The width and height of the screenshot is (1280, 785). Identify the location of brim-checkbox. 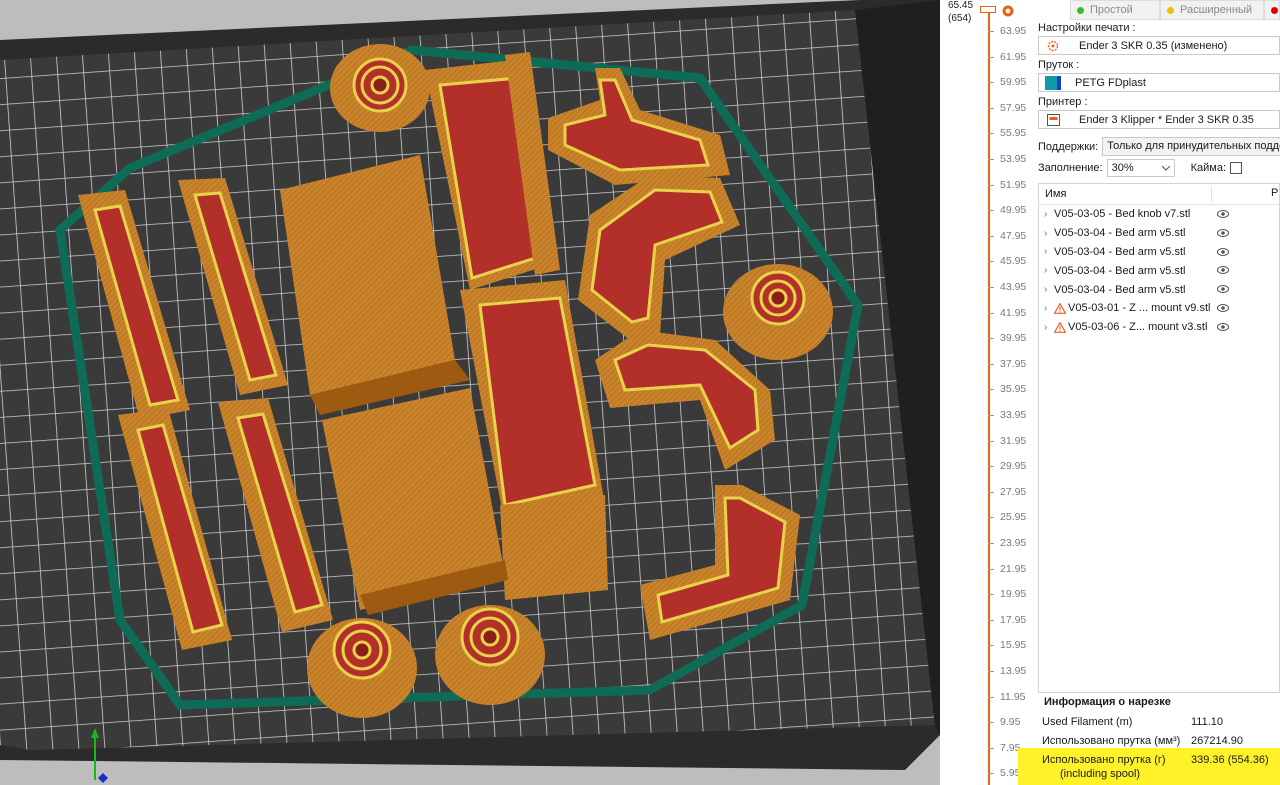
(1236, 168).